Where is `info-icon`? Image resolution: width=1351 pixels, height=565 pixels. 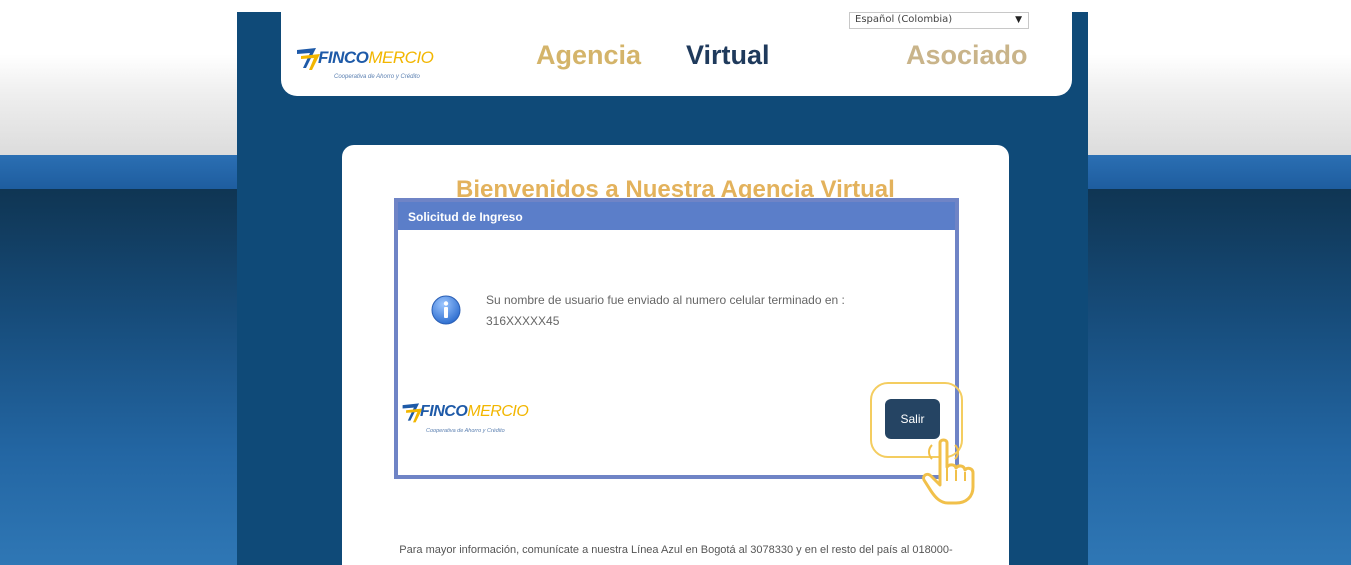 info-icon is located at coordinates (446, 310).